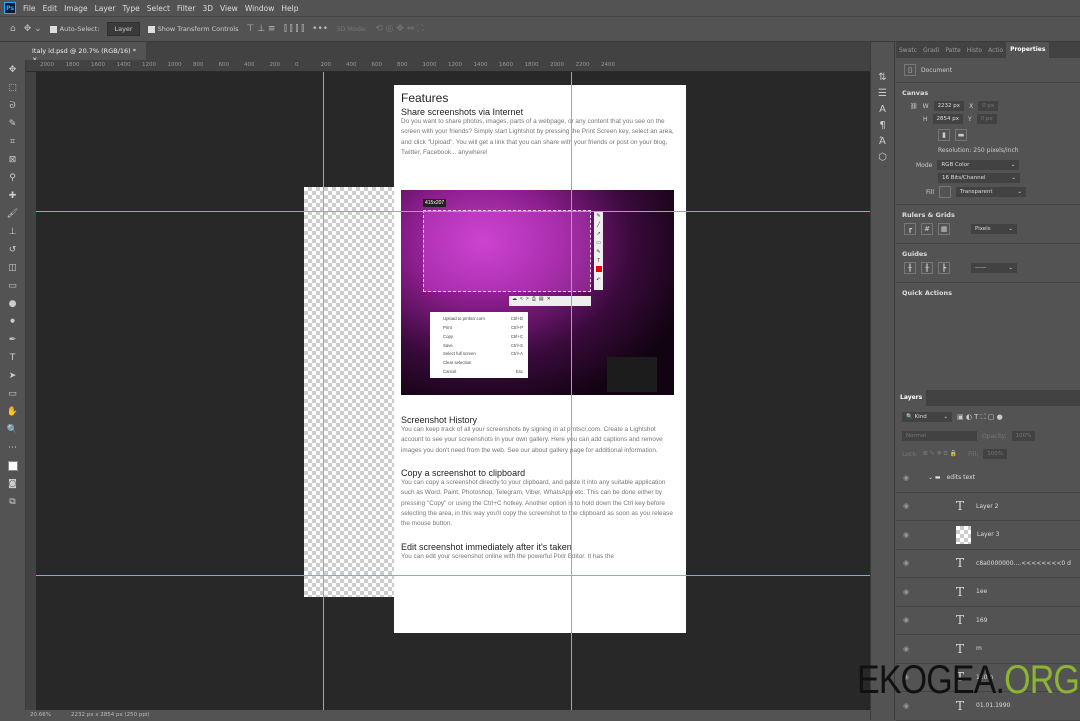 This screenshot has height=721, width=1080. Describe the element at coordinates (914, 106) in the screenshot. I see `link-icon: ⛓` at that location.